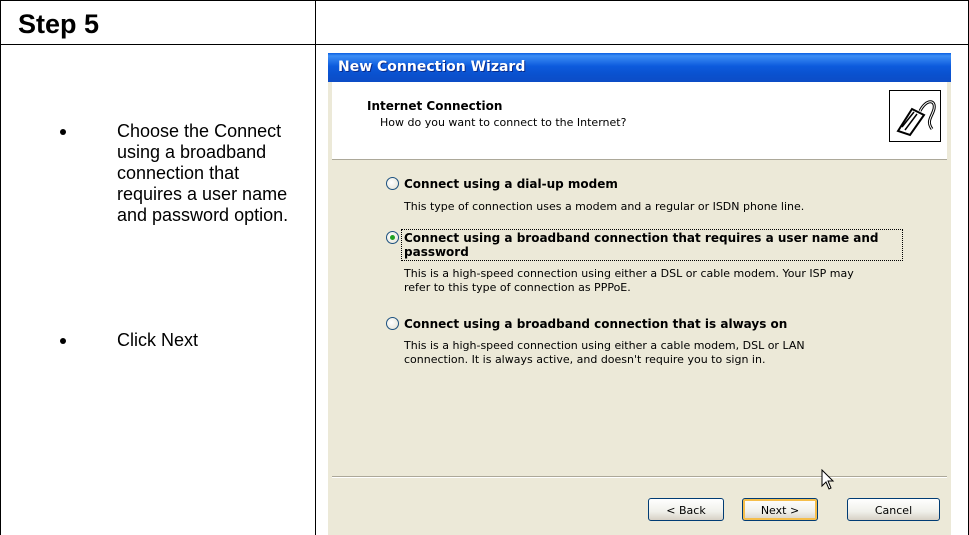 This screenshot has height=535, width=969. What do you see at coordinates (436, 252) in the screenshot?
I see `broadband-login-option-label-cont: password` at bounding box center [436, 252].